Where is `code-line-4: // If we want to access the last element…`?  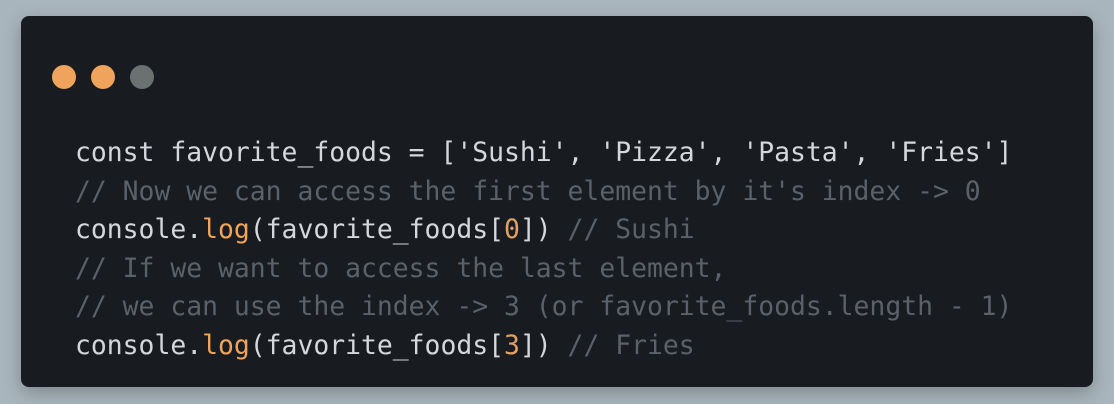
code-line-4: // If we want to access the last element… is located at coordinates (401, 268).